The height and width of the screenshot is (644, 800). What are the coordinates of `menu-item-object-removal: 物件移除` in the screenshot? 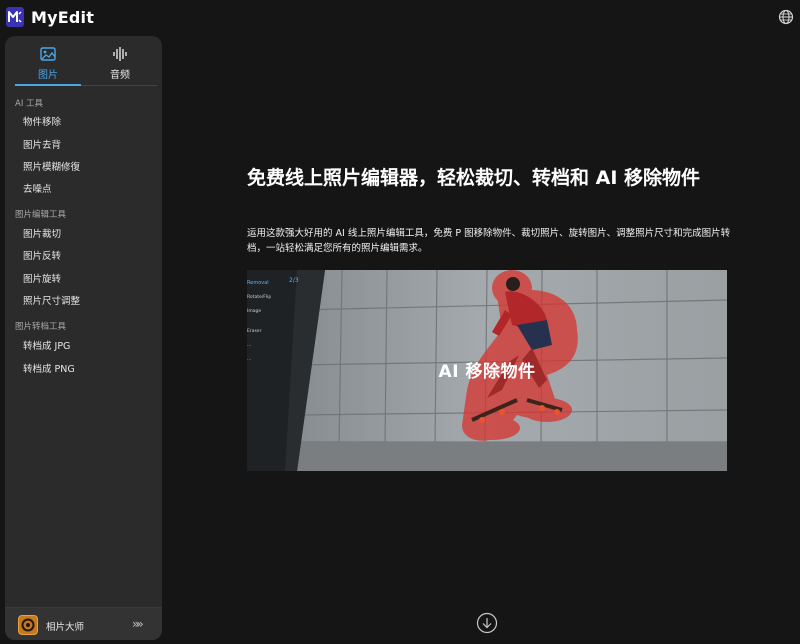 It's located at (42, 121).